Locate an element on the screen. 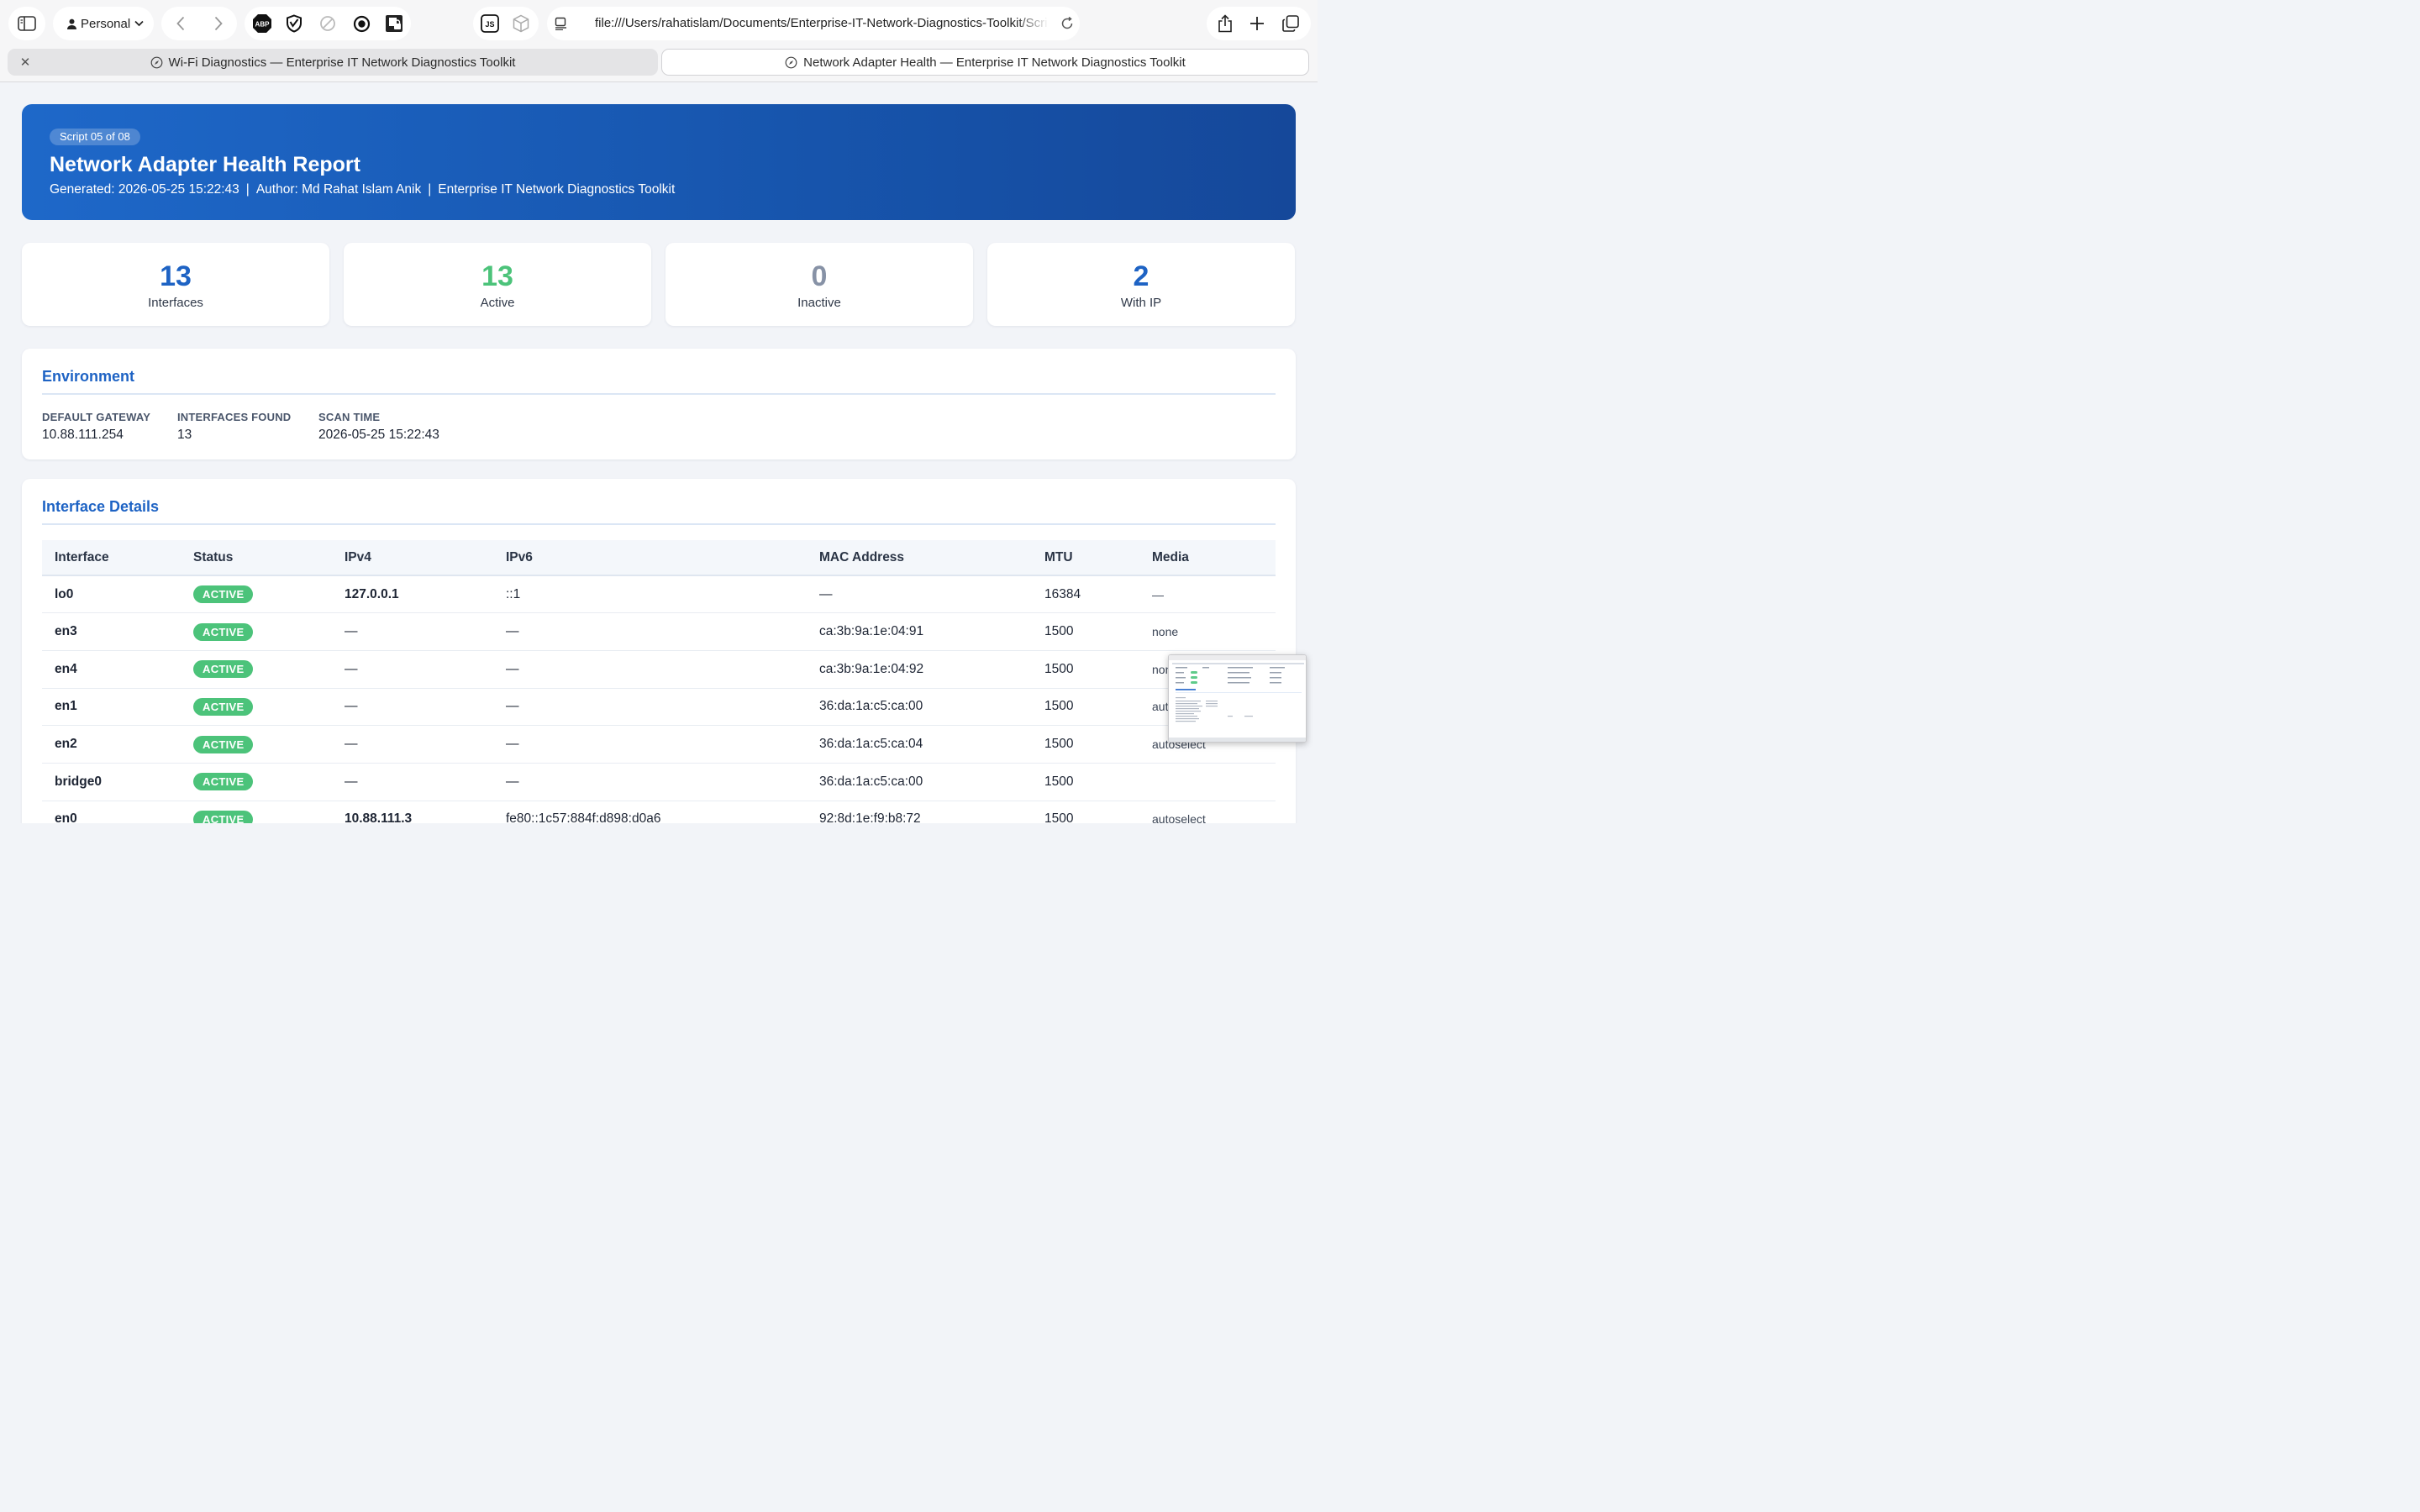  stat-card-interfaces: 13 Interfaces is located at coordinates (176, 284).